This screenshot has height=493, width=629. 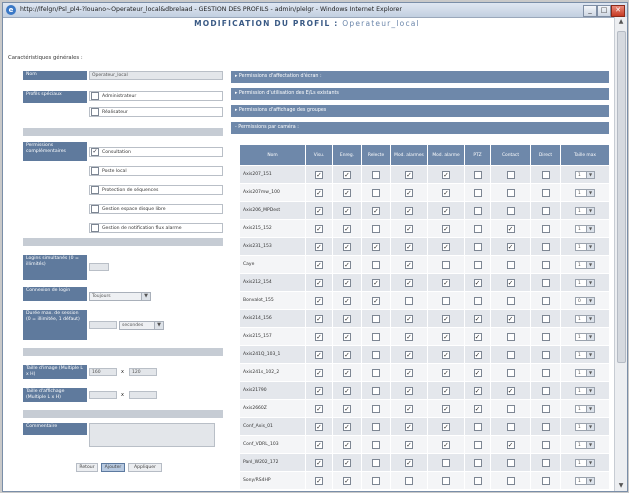 What do you see at coordinates (103, 395) in the screenshot?
I see `taille-affichage-w-input` at bounding box center [103, 395].